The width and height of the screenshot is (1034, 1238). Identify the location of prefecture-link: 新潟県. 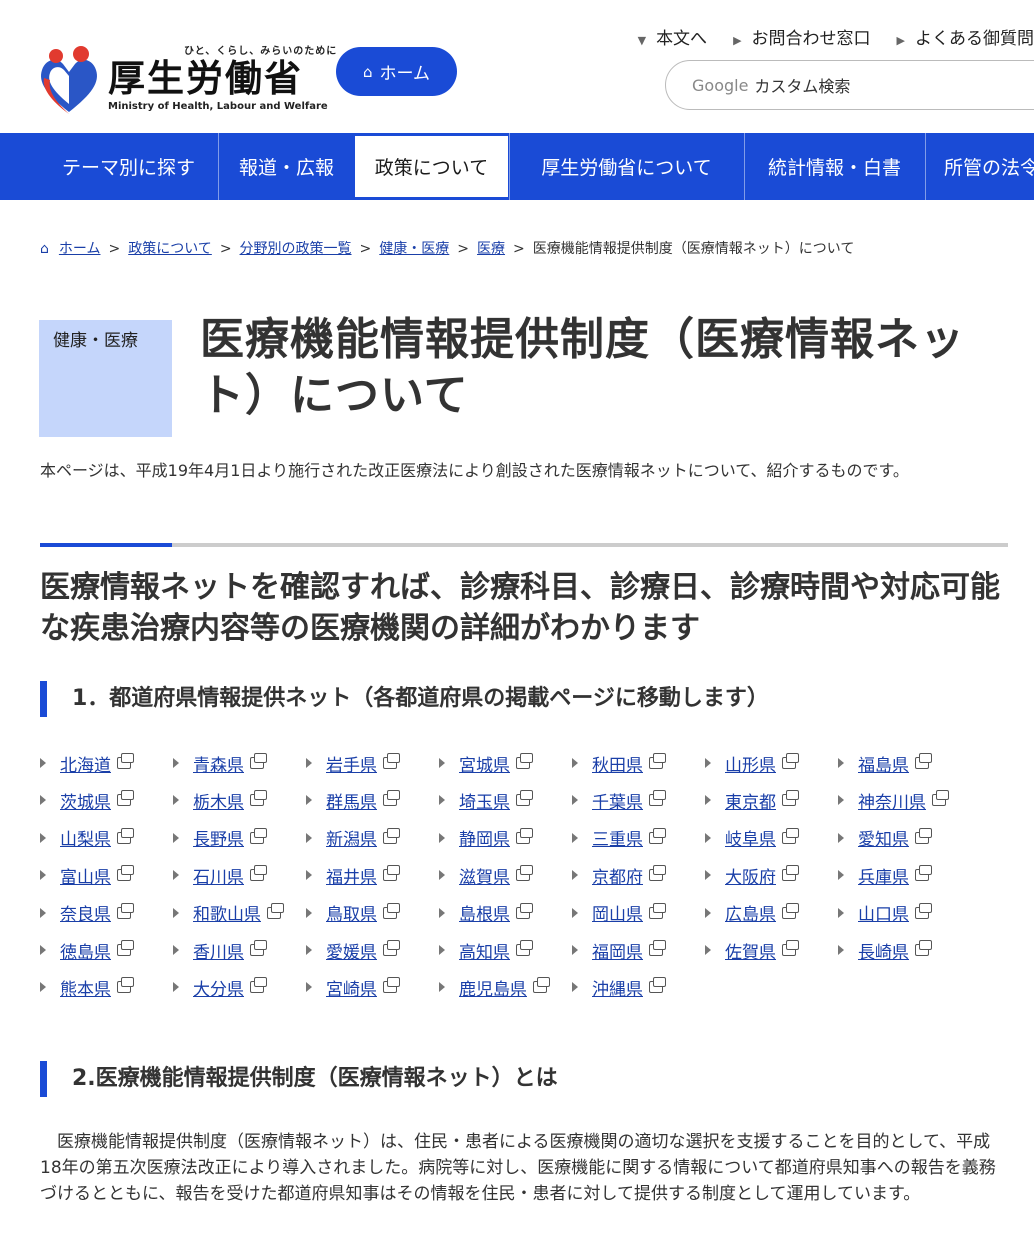
(353, 838).